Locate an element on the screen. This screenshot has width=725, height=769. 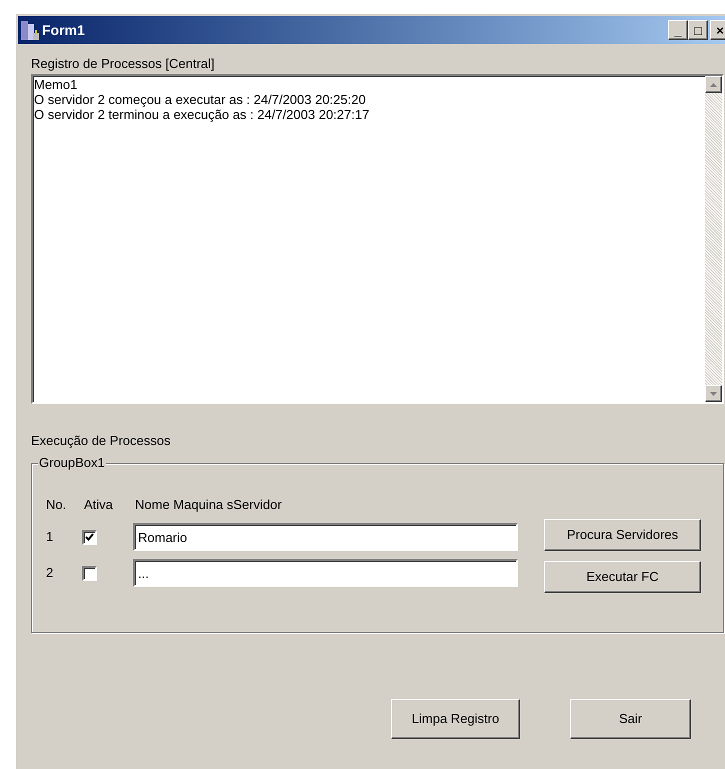
row-number: 2 is located at coordinates (50, 573).